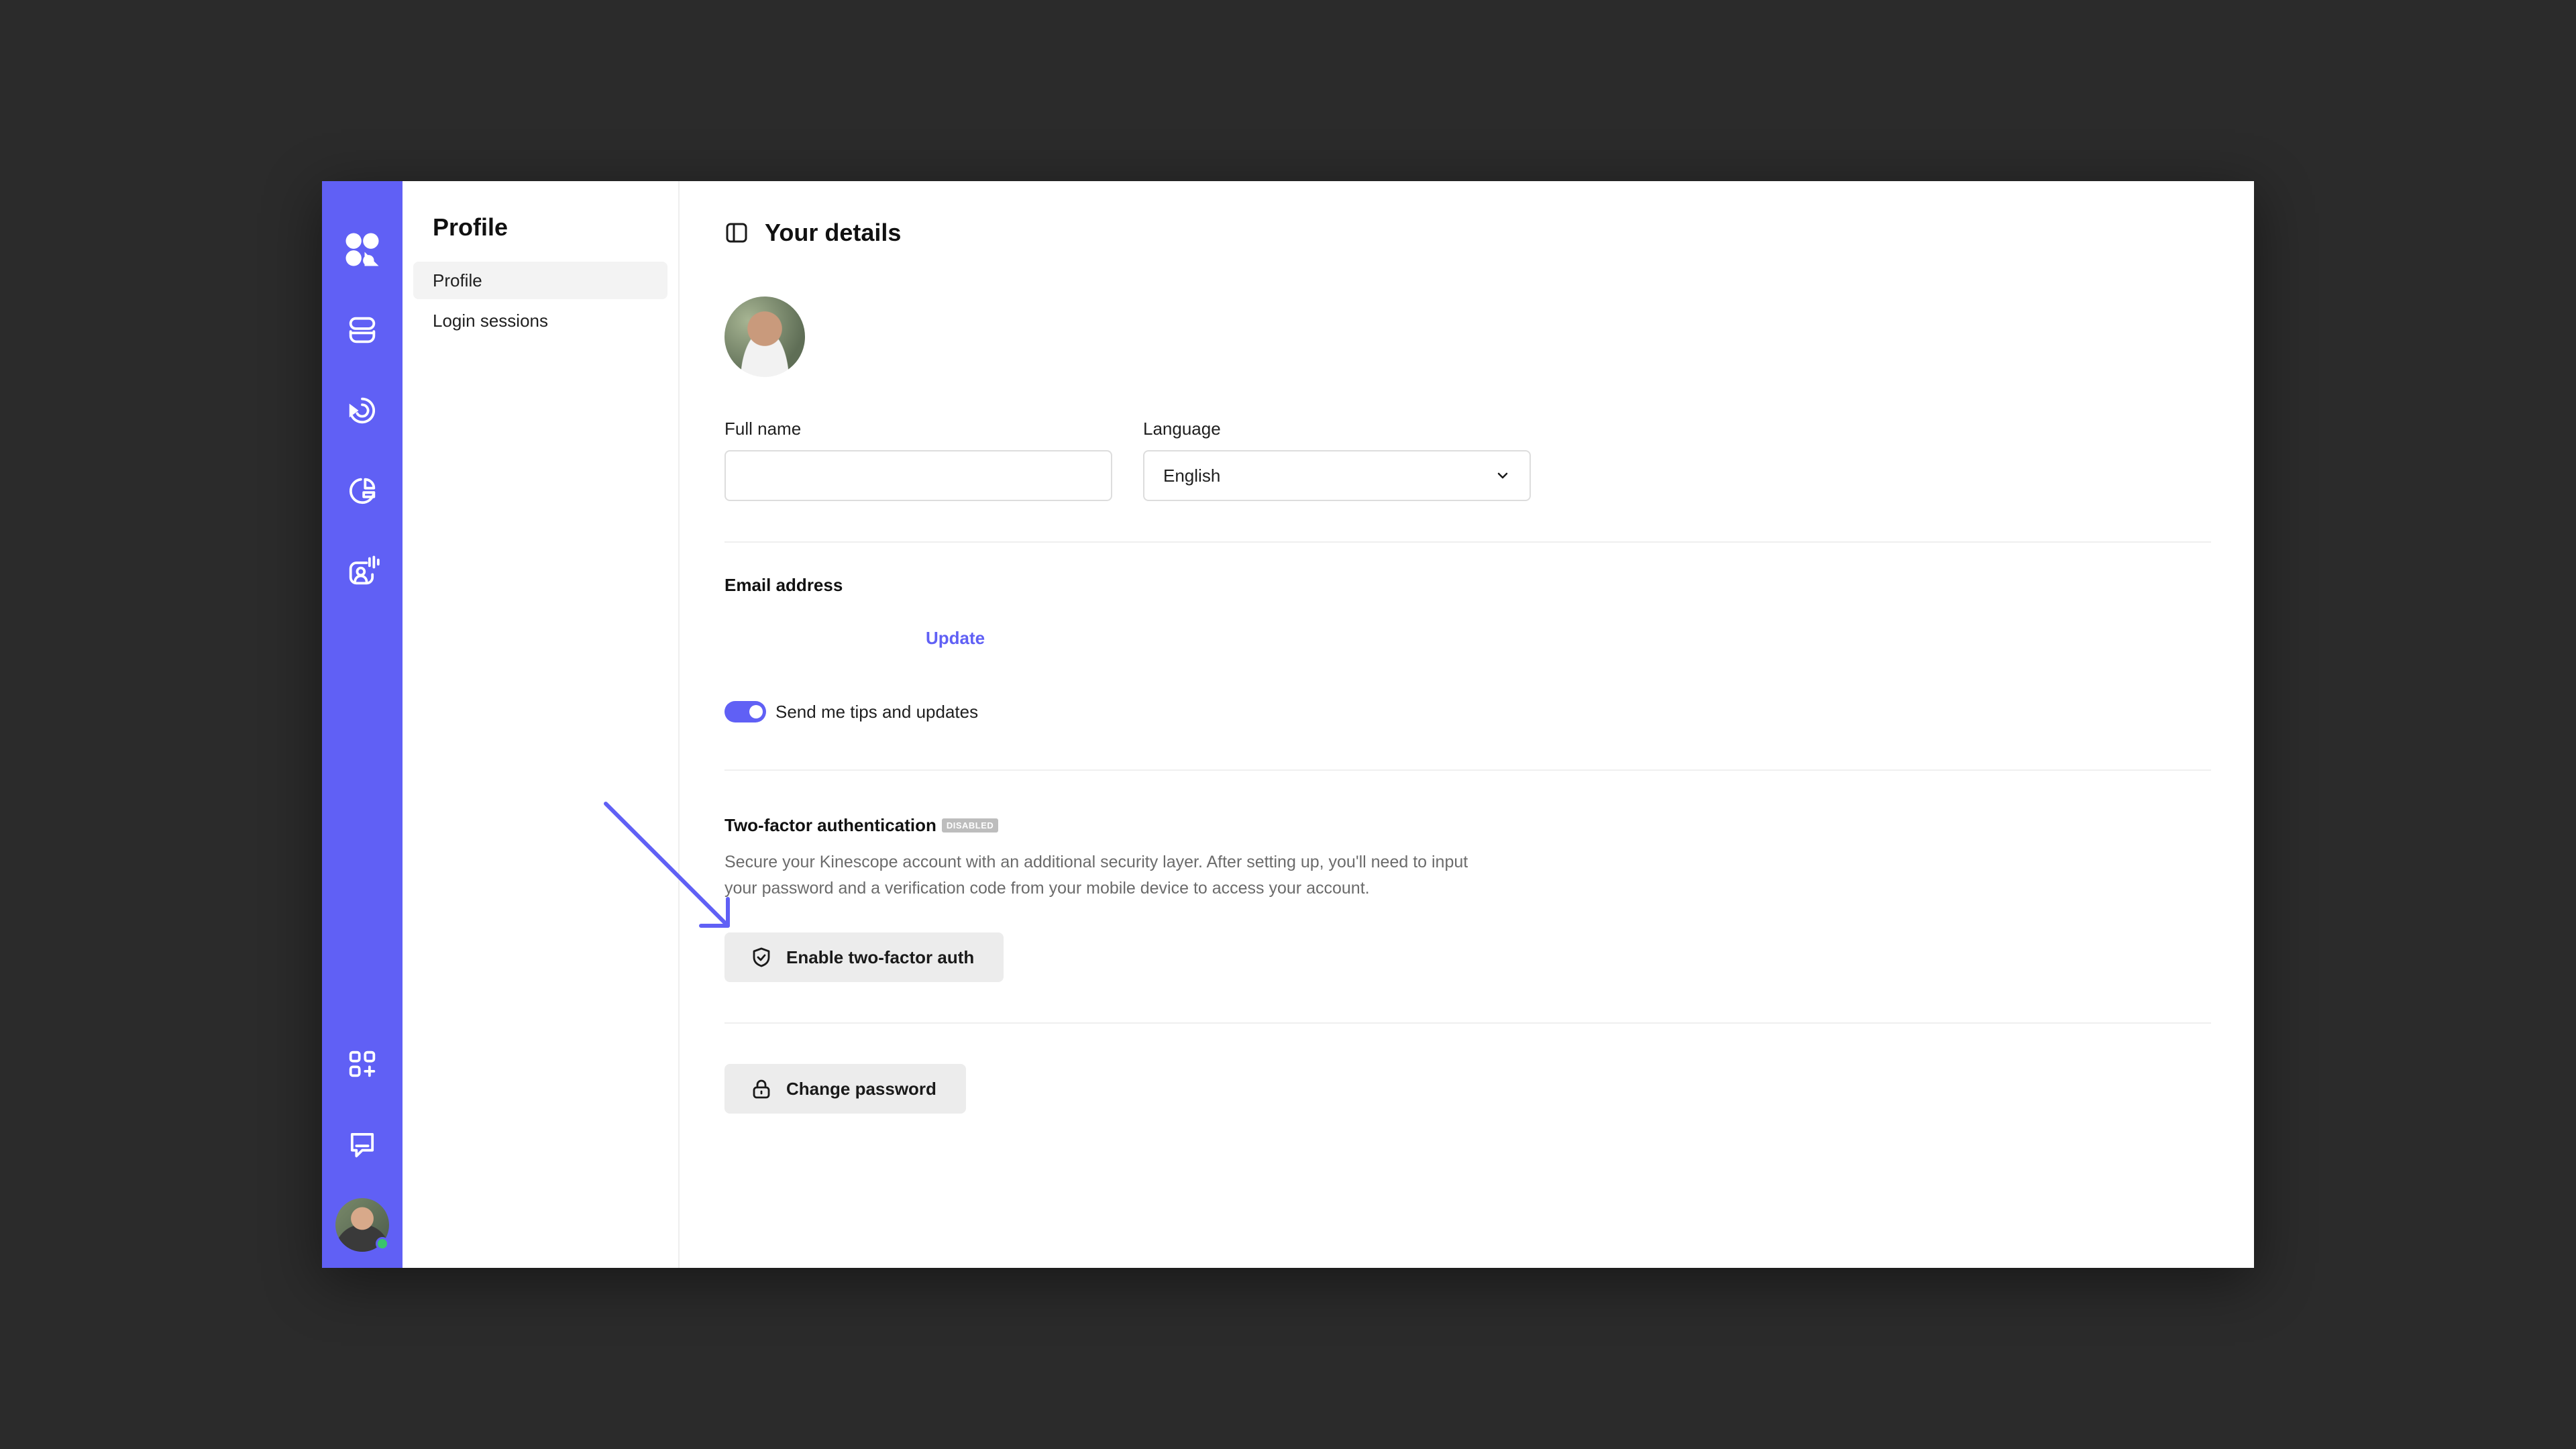 The image size is (2576, 1449). I want to click on sidebar-title: Profile, so click(470, 227).